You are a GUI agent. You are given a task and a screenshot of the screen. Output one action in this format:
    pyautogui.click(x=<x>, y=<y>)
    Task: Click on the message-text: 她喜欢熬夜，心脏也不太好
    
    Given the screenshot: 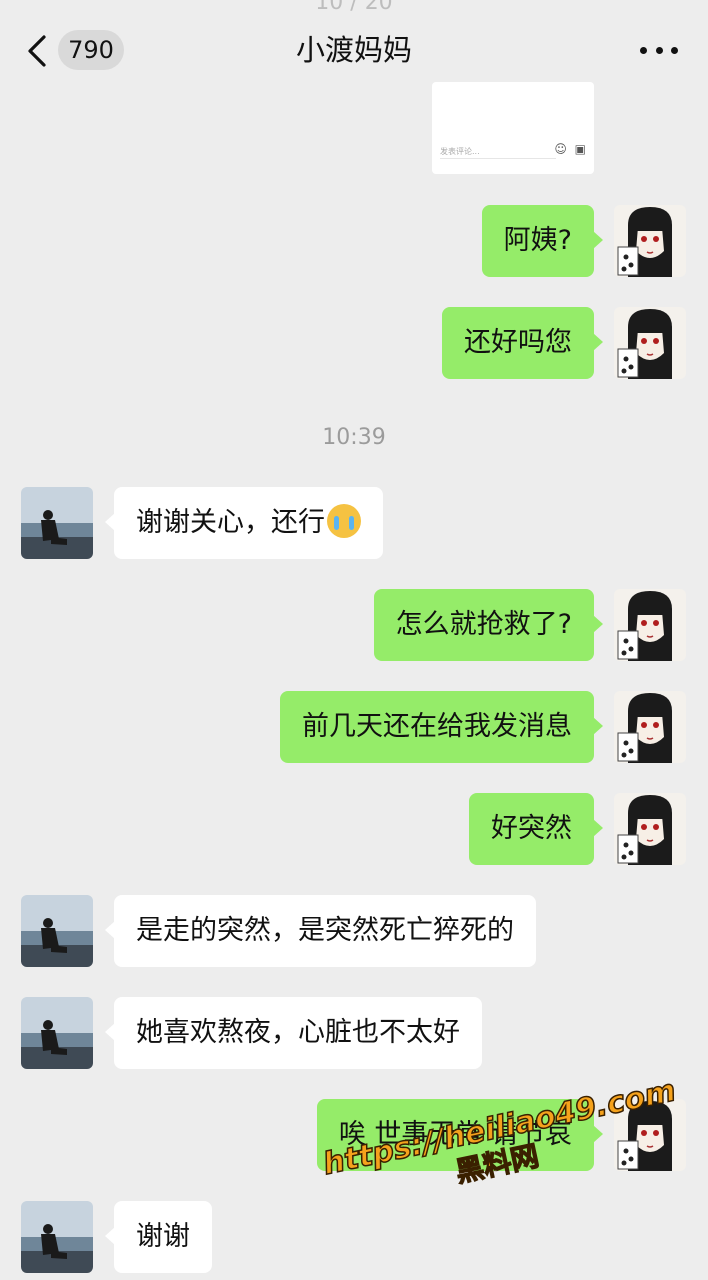 What is the action you would take?
    pyautogui.click(x=298, y=1032)
    